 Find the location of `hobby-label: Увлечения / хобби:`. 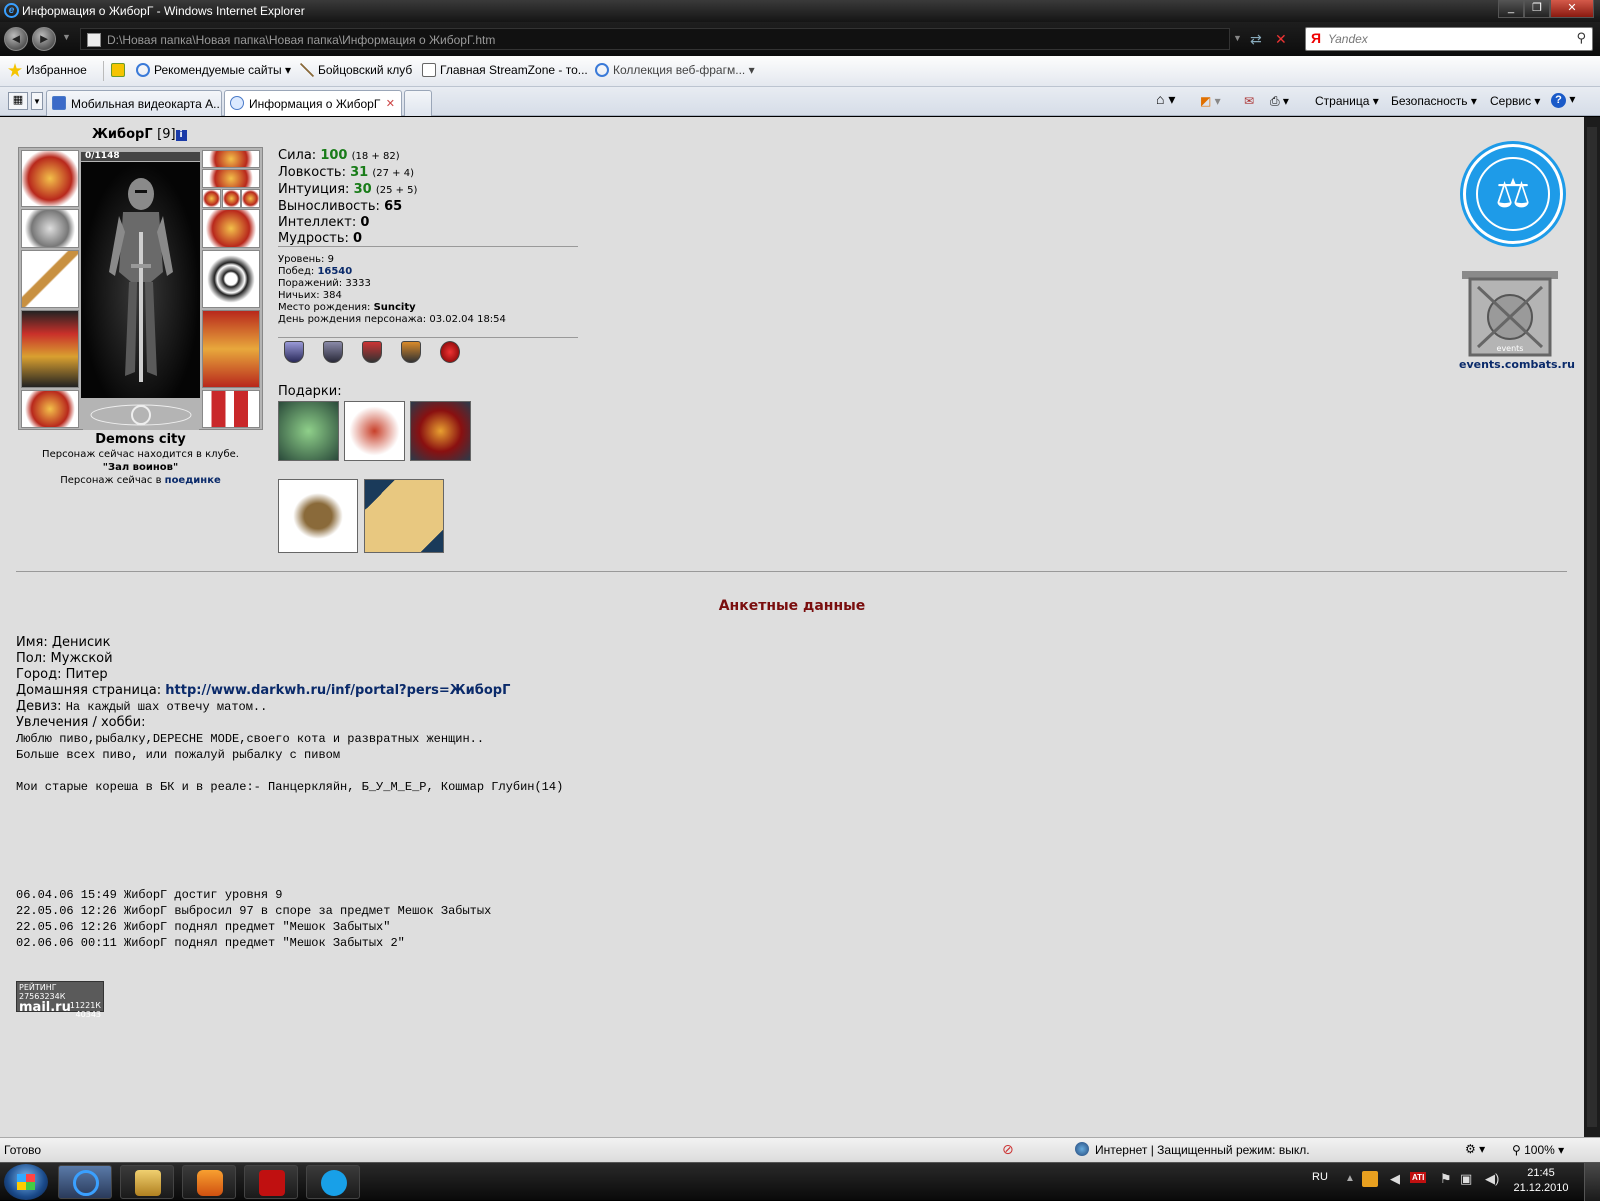

hobby-label: Увлечения / хобби: is located at coordinates (81, 722).